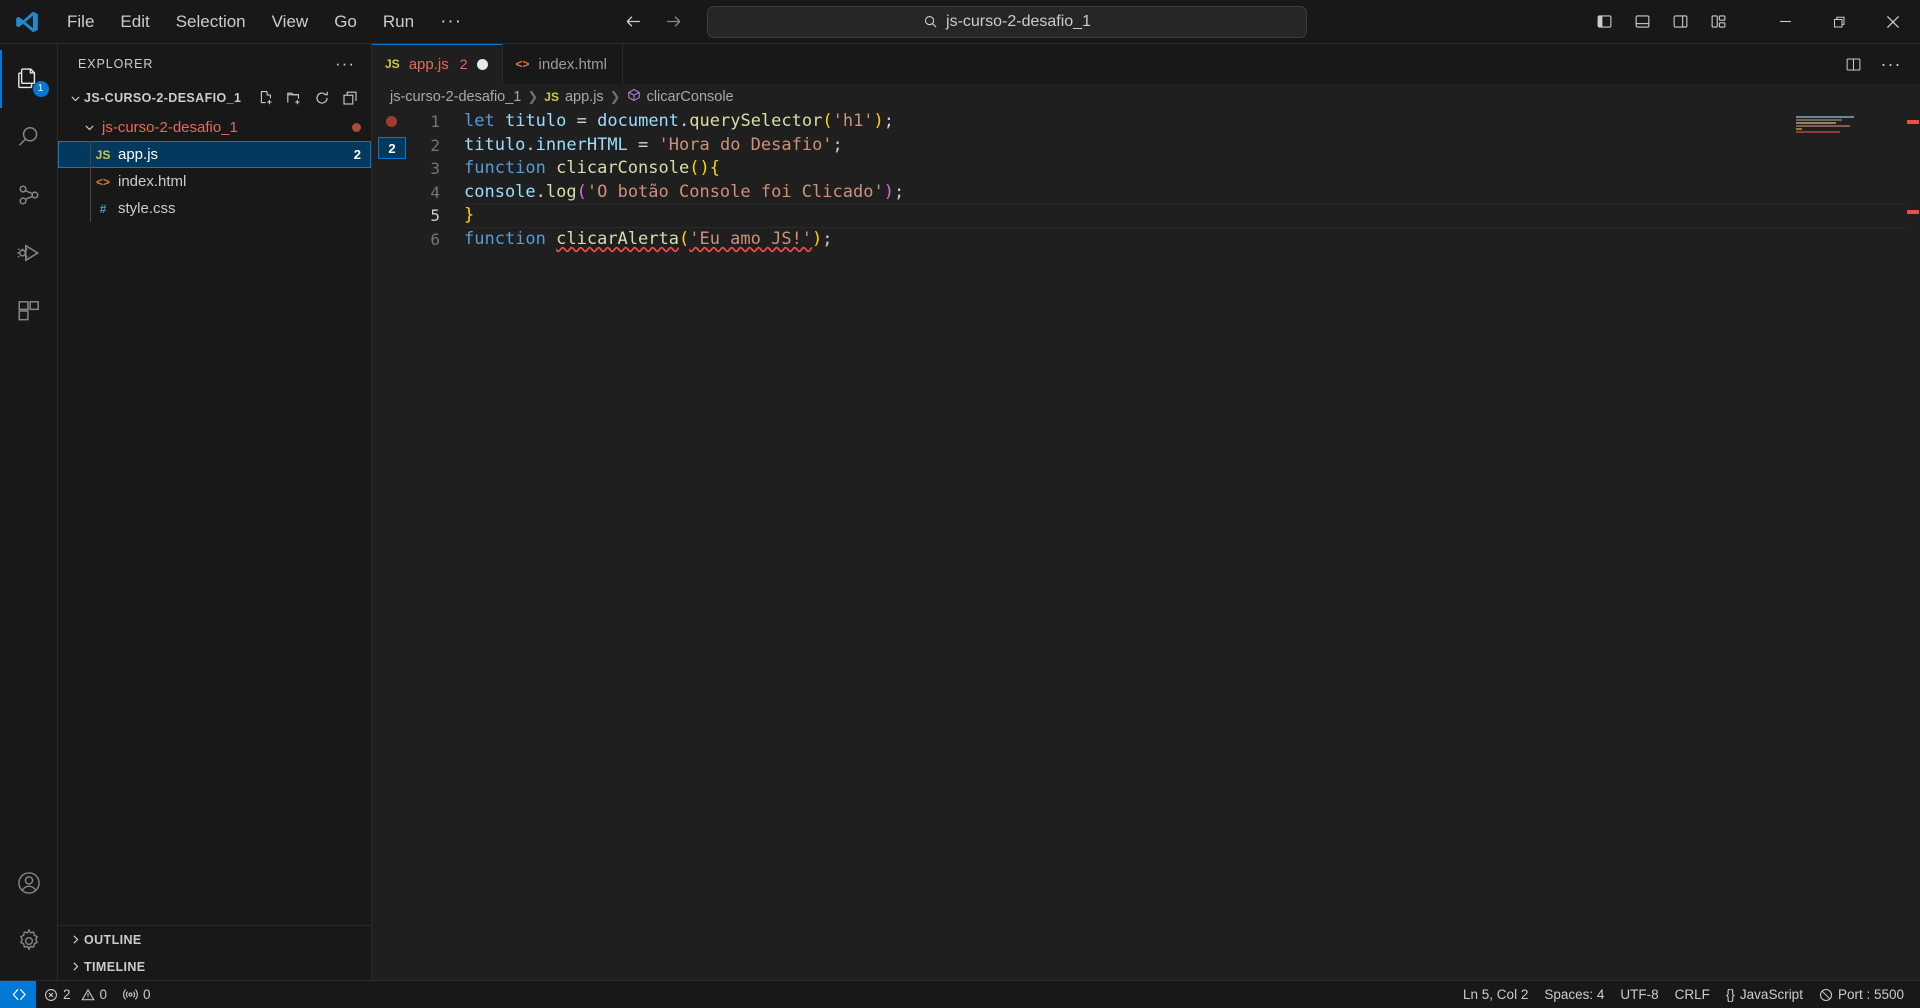 This screenshot has width=1920, height=1008. I want to click on minimize-button, so click(1785, 22).